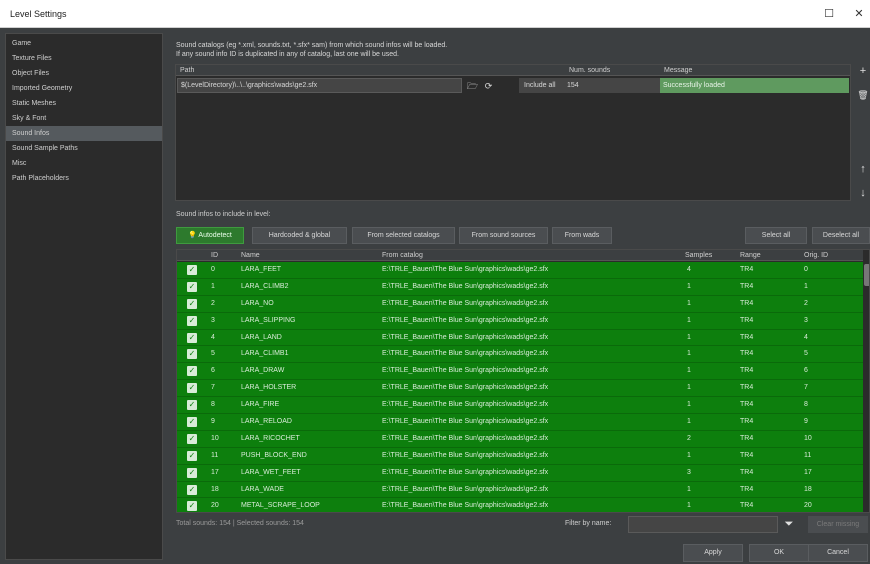  Describe the element at coordinates (863, 169) in the screenshot. I see `move-up-button: ↑` at that location.